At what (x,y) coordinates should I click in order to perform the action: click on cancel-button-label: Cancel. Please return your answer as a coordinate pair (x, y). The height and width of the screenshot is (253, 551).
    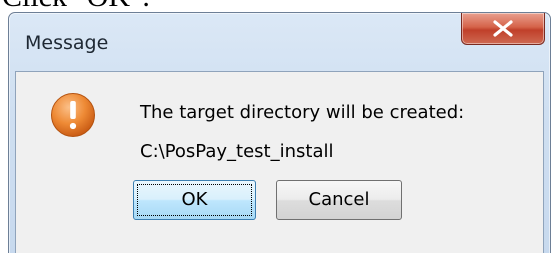
    Looking at the image, I should click on (339, 199).